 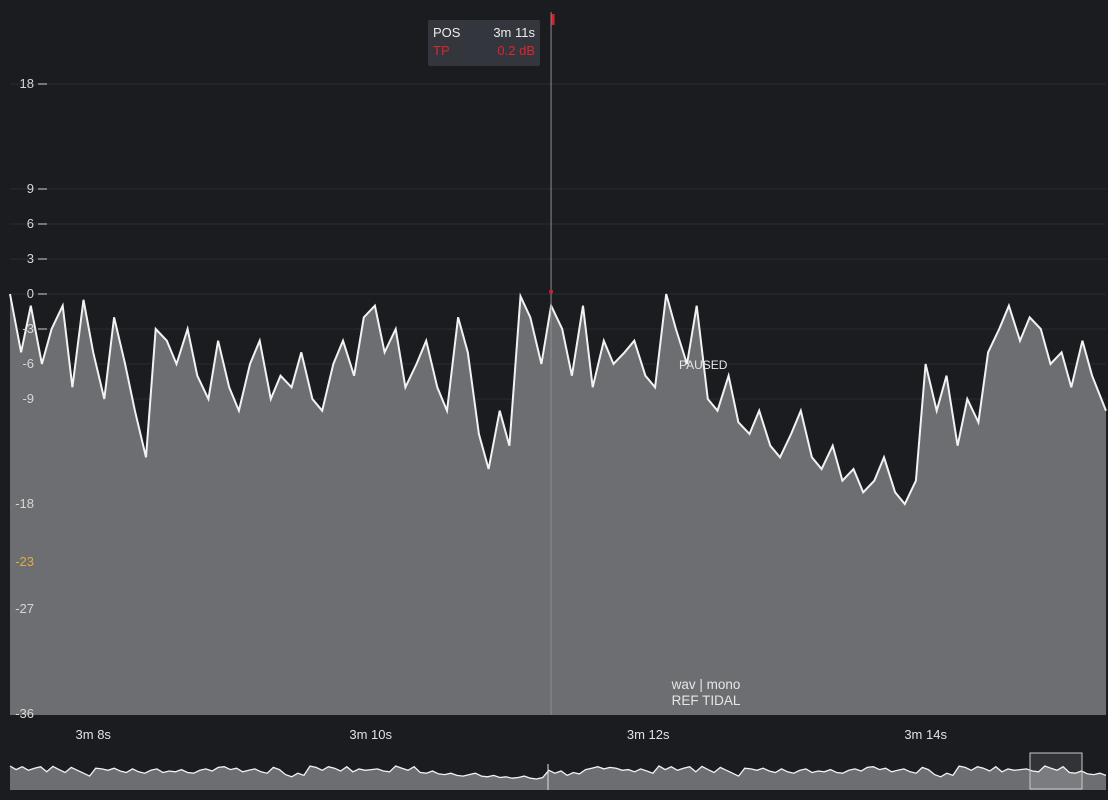 What do you see at coordinates (30, 293) in the screenshot?
I see `y-tick-label: 0` at bounding box center [30, 293].